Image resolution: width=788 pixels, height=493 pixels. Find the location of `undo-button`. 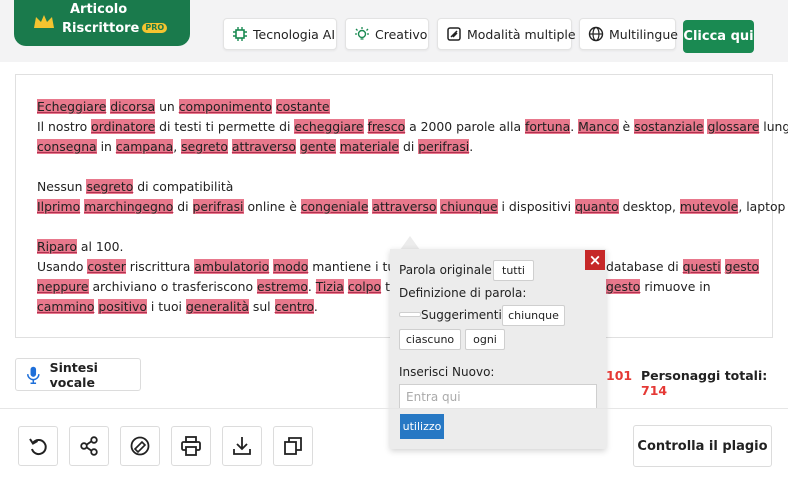

undo-button is located at coordinates (38, 446).